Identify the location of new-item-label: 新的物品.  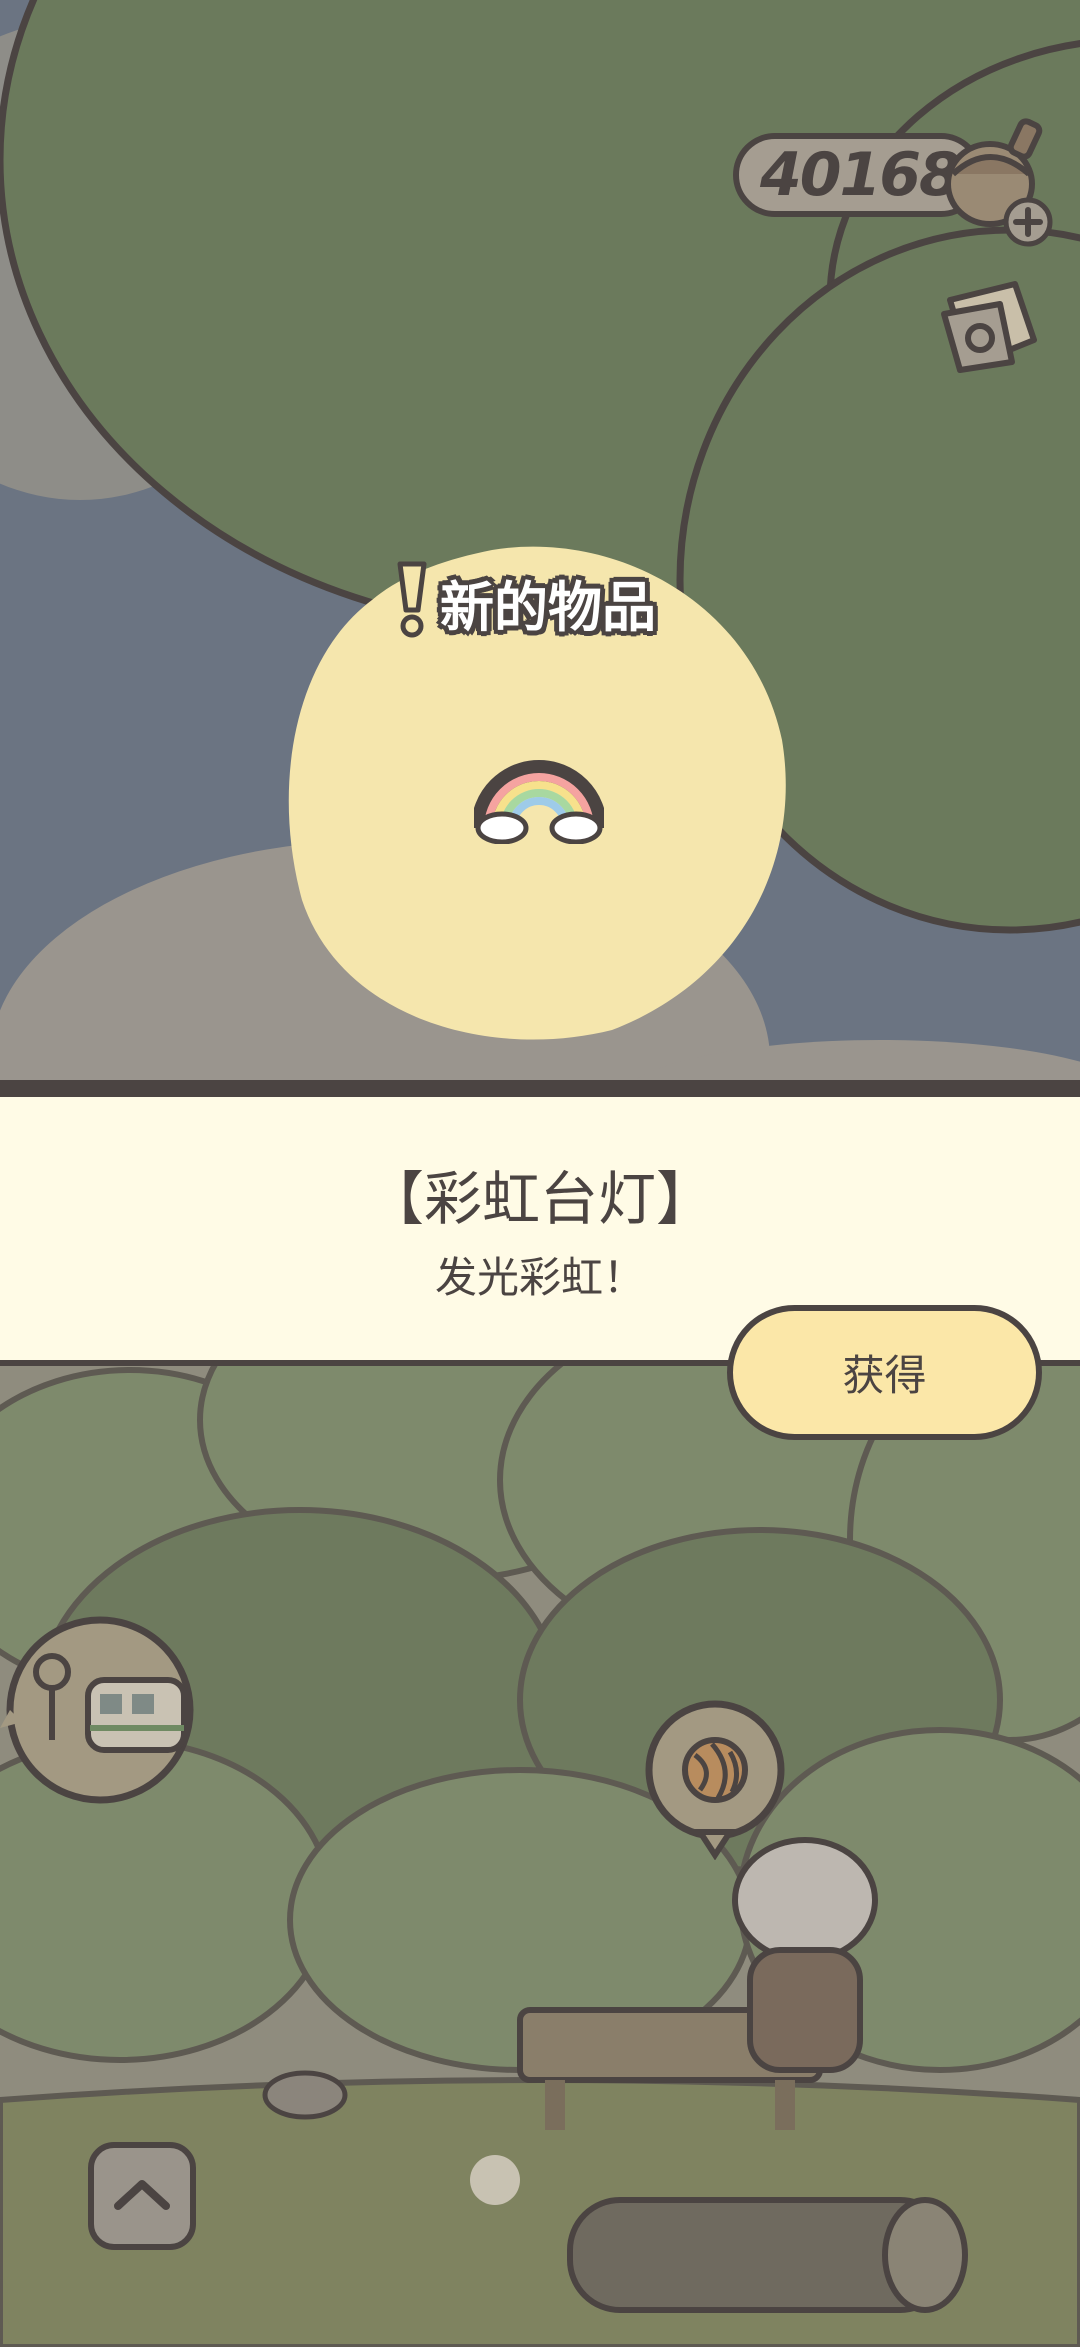
(548, 607).